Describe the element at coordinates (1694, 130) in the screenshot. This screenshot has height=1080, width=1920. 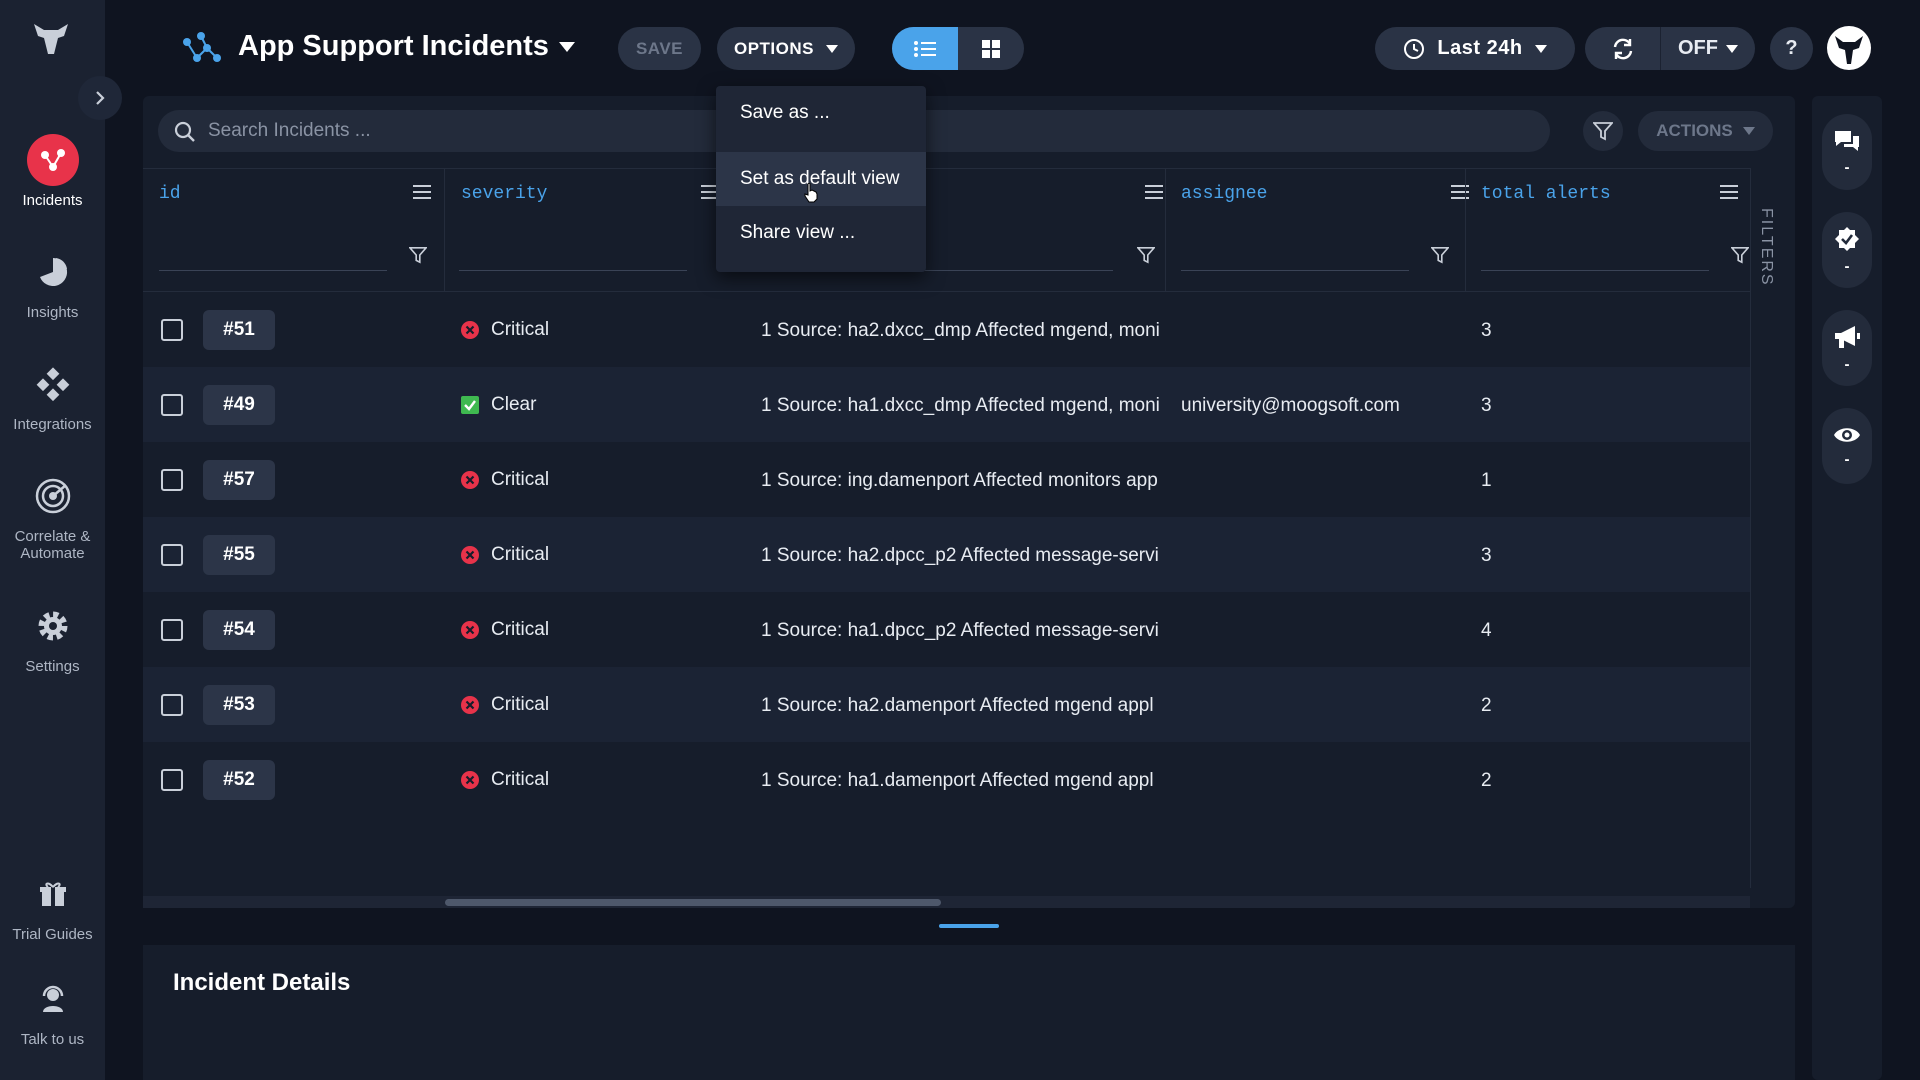
I see `actions-label: ACTIONS` at that location.